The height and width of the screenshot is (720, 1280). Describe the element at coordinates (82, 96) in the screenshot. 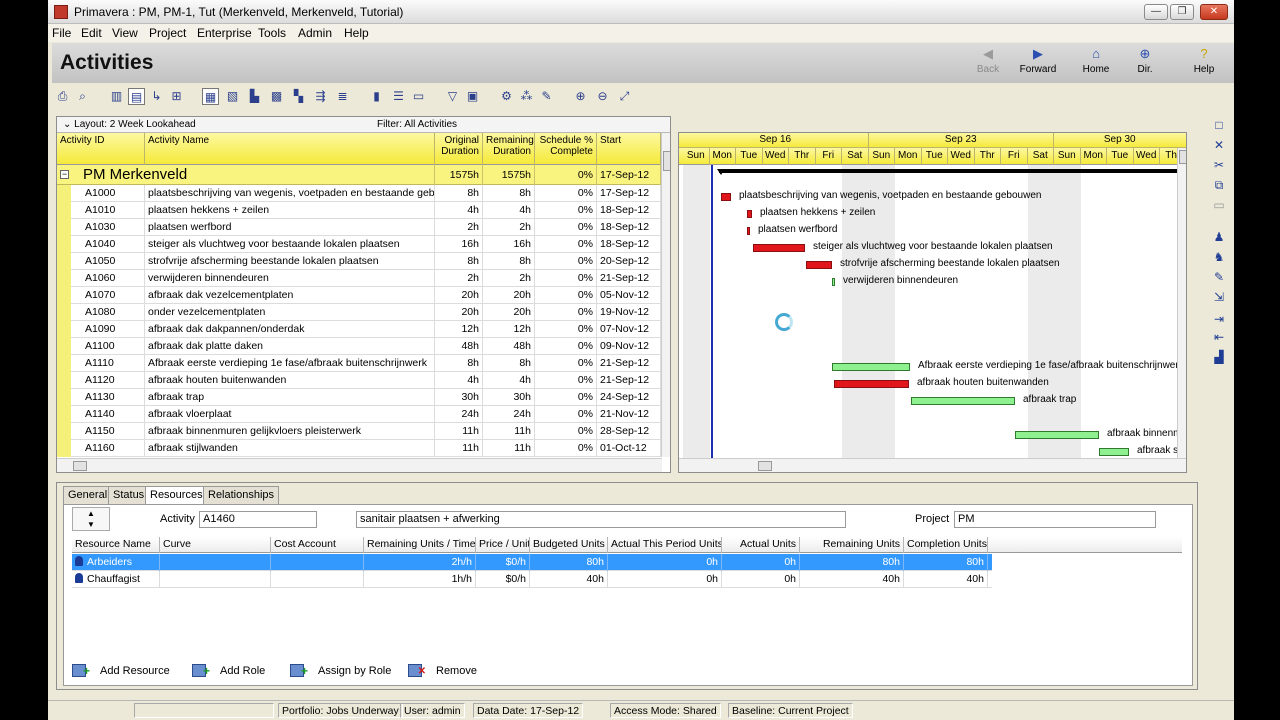

I see `print-preview-icon: ⌕` at that location.